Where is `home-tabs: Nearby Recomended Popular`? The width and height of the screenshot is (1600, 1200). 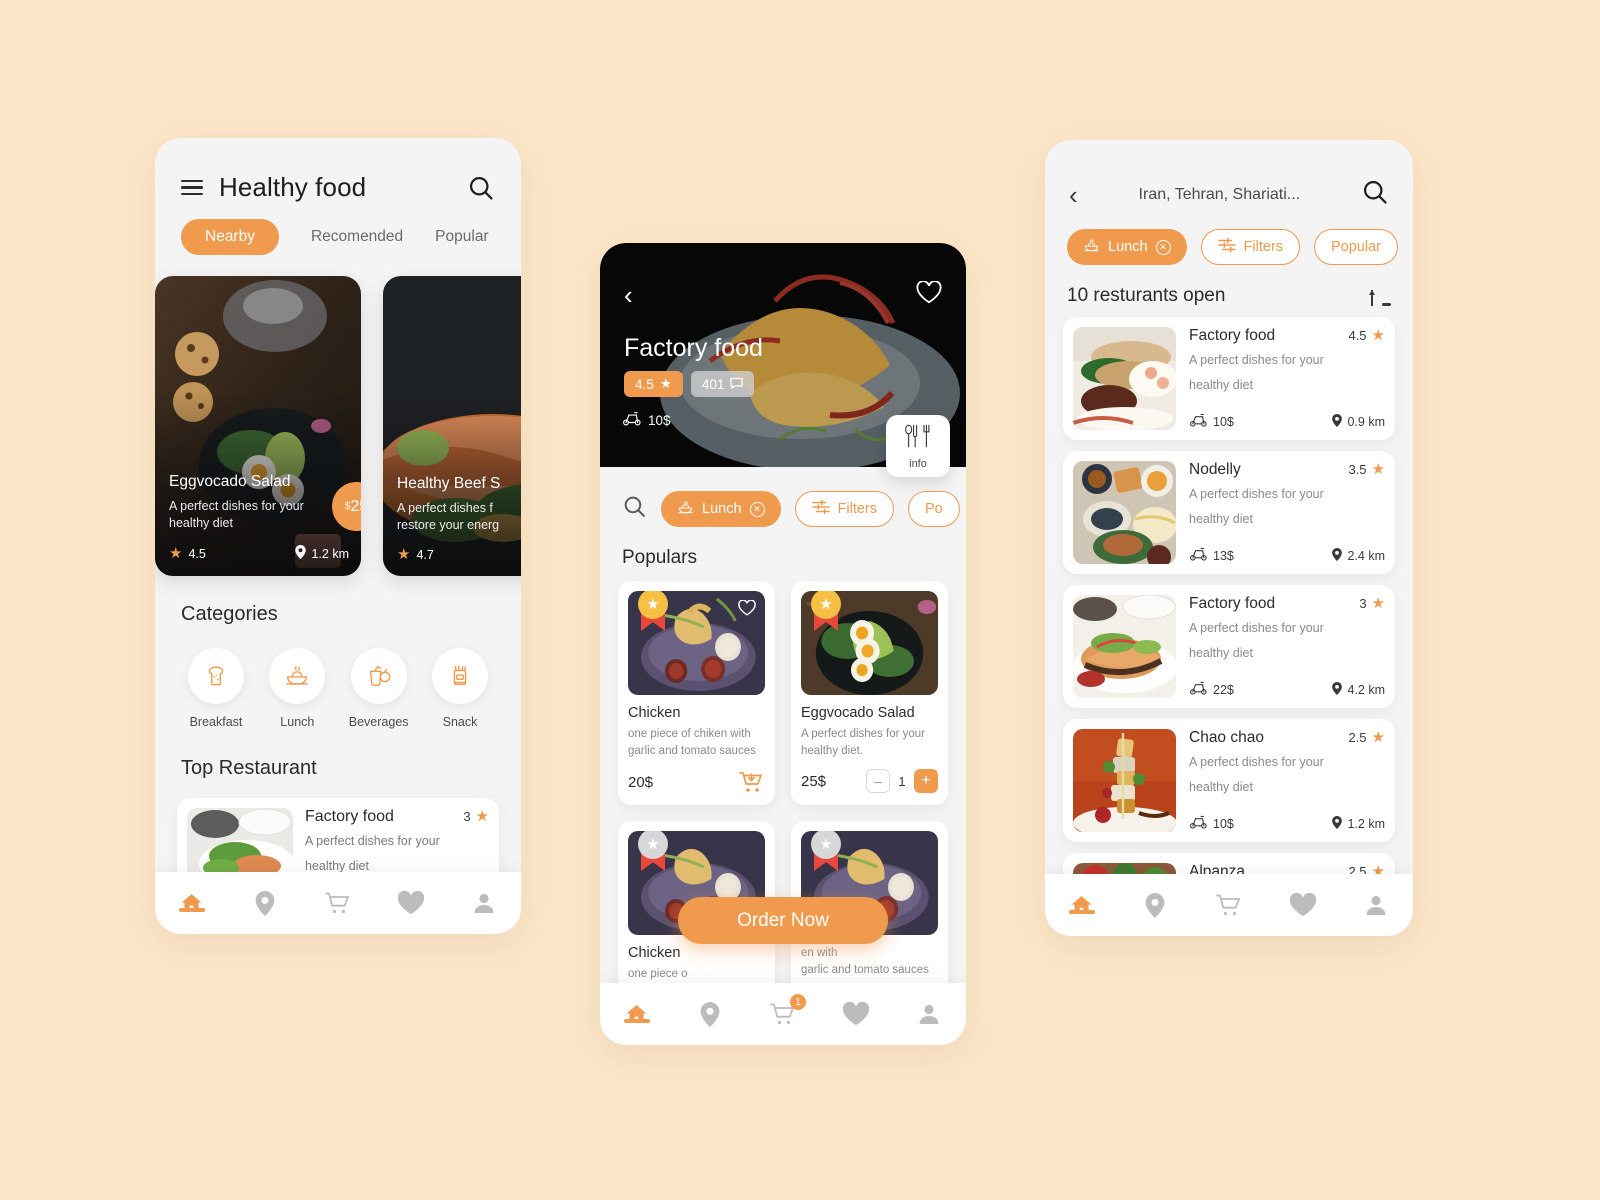
home-tabs: Nearby Recomended Popular is located at coordinates (338, 229).